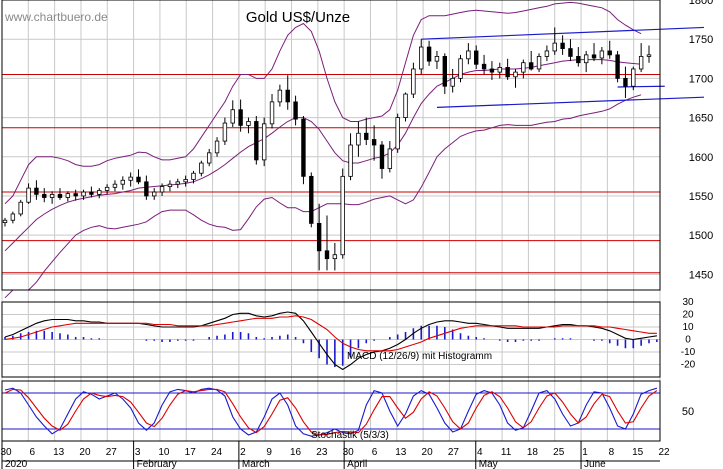 This screenshot has width=723, height=469. What do you see at coordinates (688, 340) in the screenshot?
I see `macd-y-tick-label: 0` at bounding box center [688, 340].